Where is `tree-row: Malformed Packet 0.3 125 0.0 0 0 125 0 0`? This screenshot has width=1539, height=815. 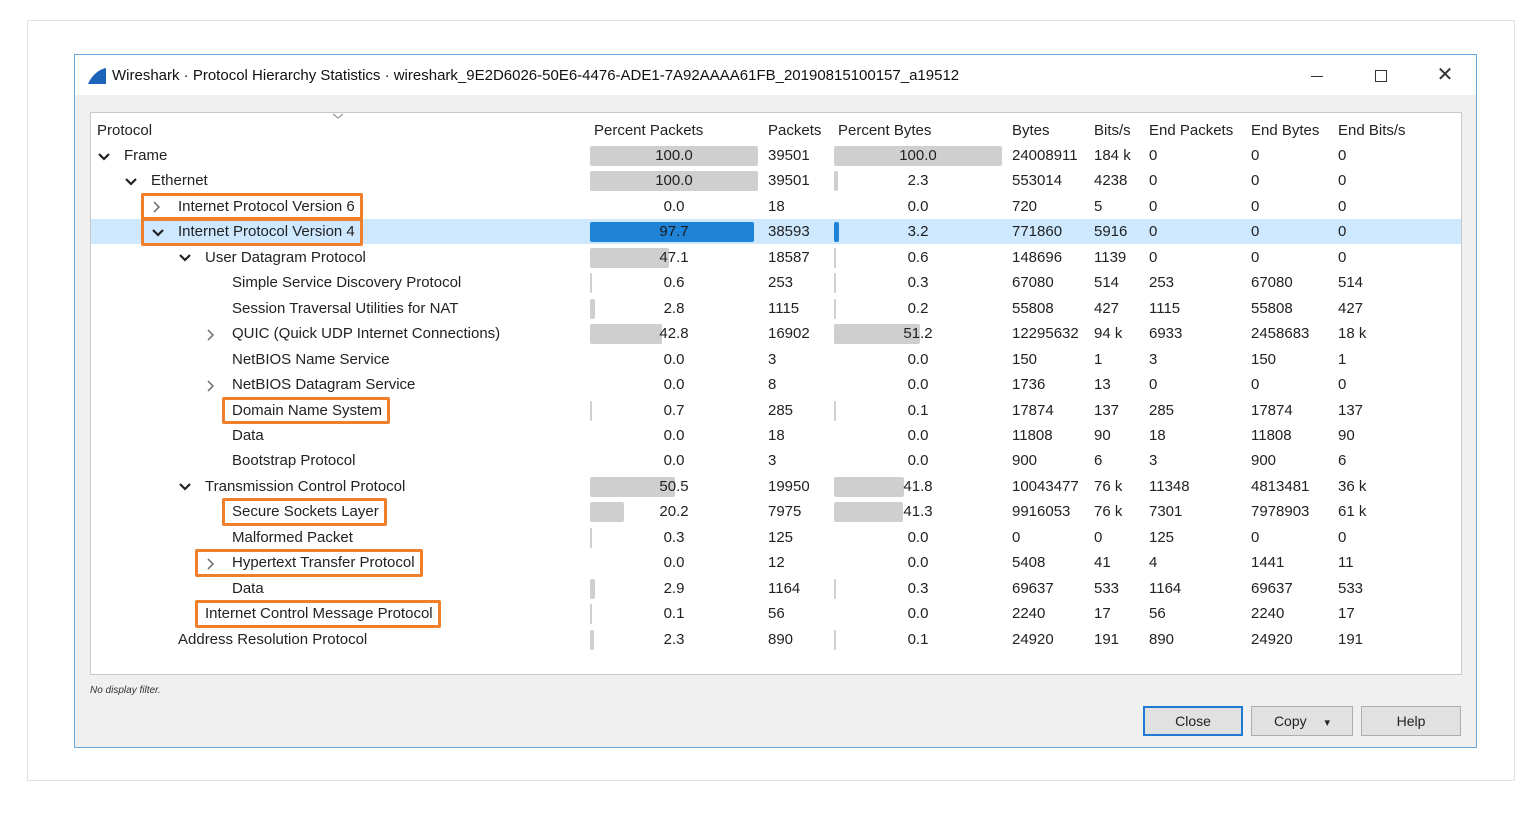 tree-row: Malformed Packet 0.3 125 0.0 0 0 125 0 0 is located at coordinates (776, 537).